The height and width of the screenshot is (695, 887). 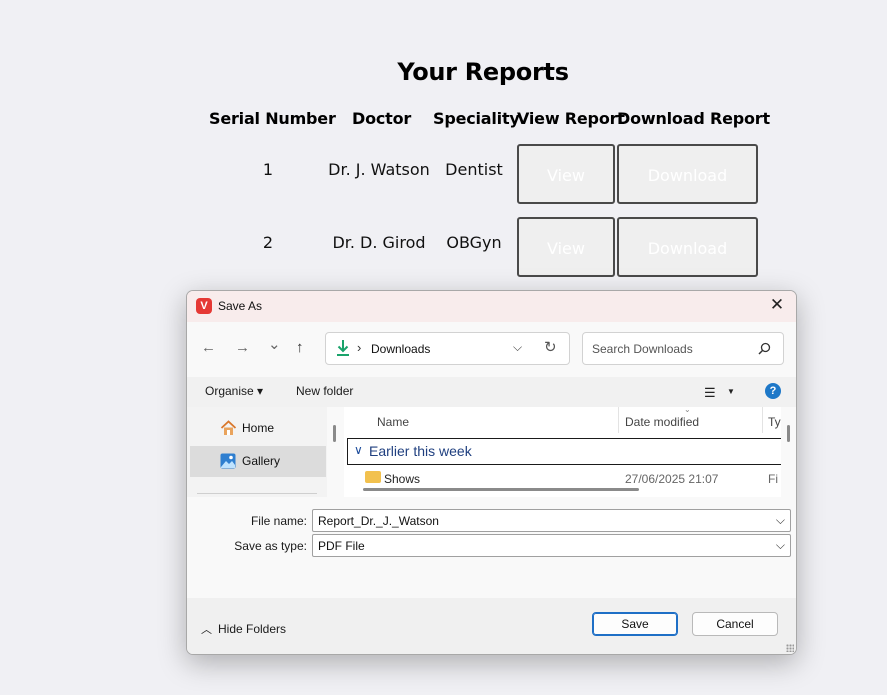 I want to click on refresh-icon: ↻, so click(x=550, y=347).